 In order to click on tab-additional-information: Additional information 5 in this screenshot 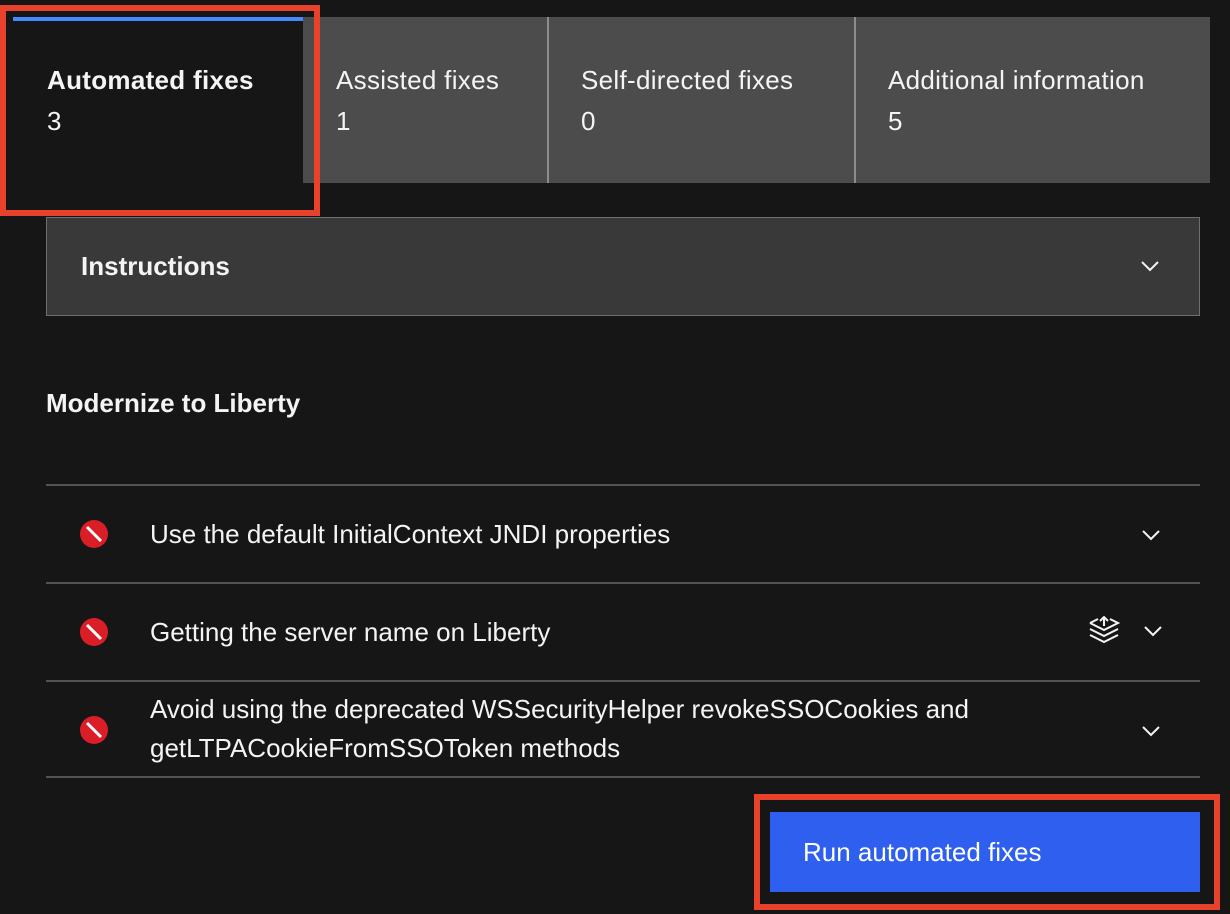, I will do `click(1032, 100)`.